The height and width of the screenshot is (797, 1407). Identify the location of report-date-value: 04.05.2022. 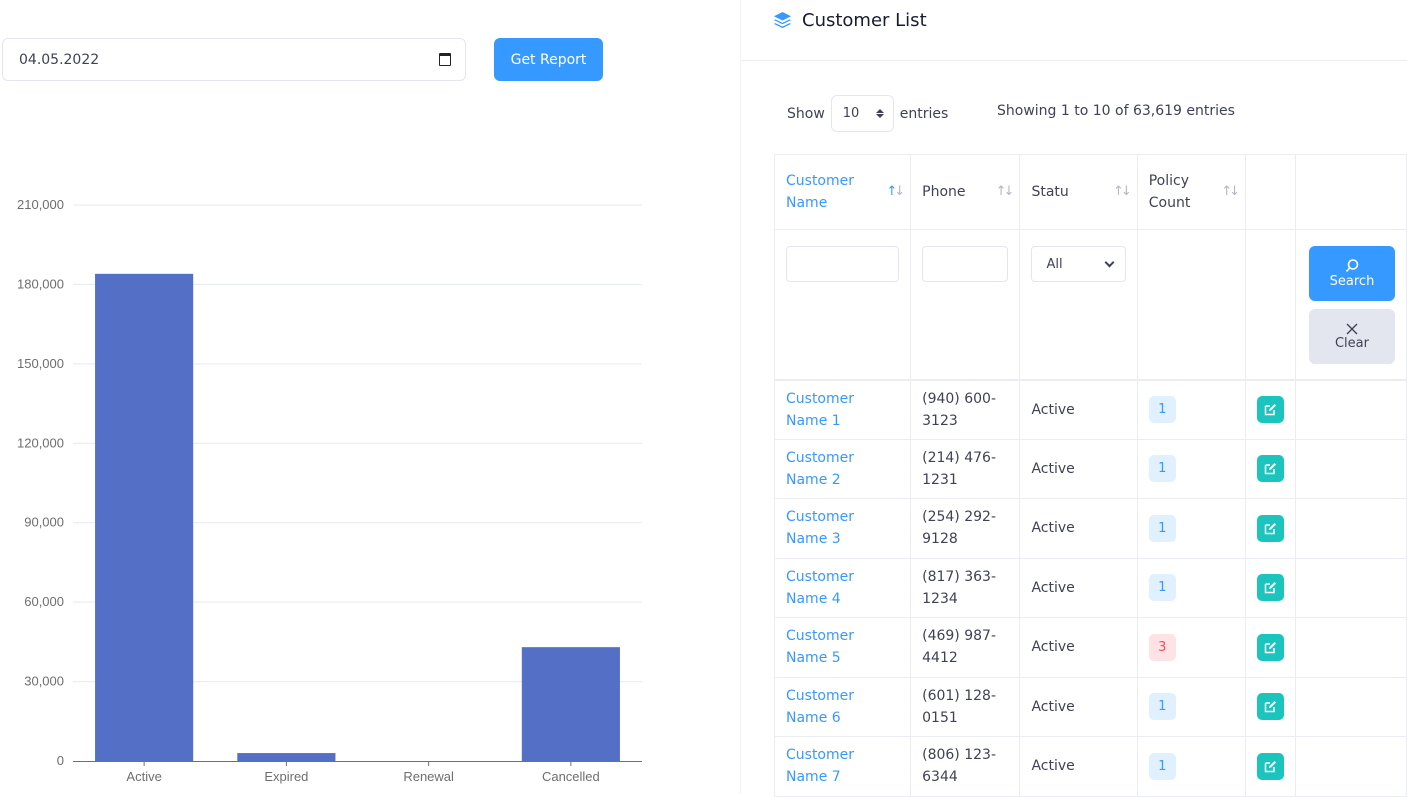
(59, 59).